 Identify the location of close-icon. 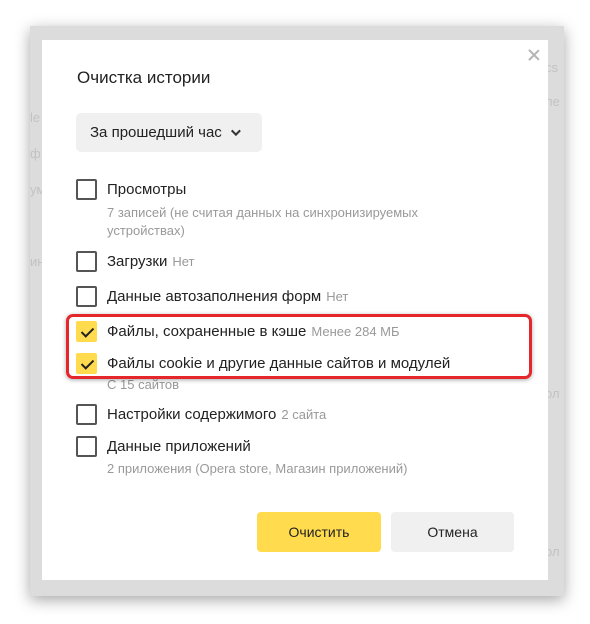
(534, 55).